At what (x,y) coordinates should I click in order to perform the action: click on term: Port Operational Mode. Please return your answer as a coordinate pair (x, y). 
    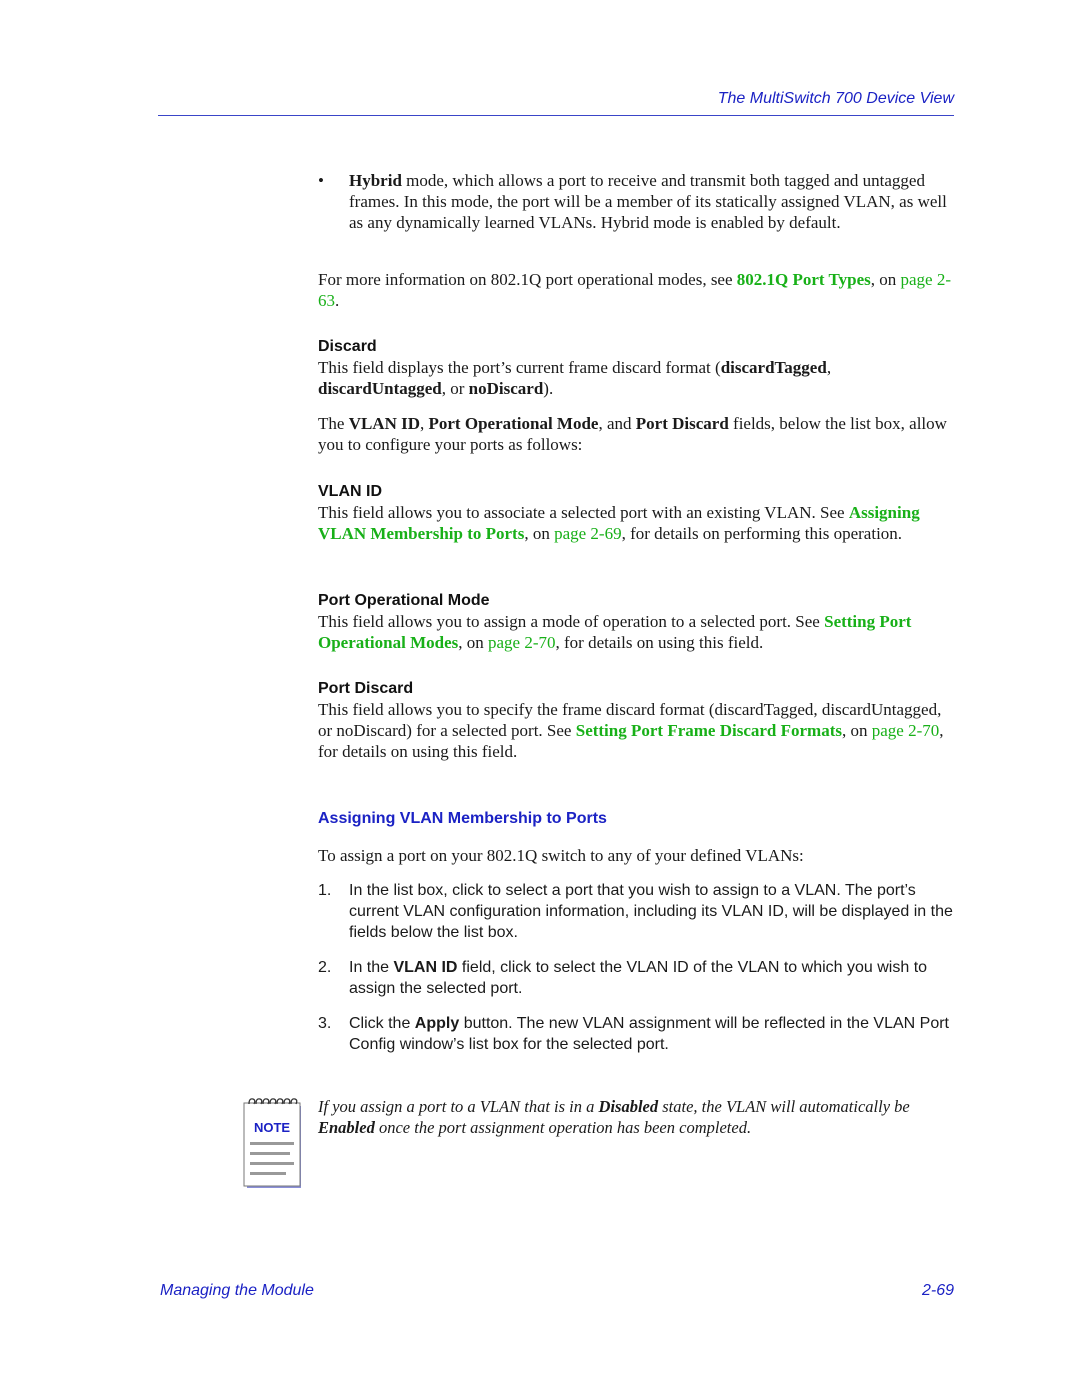
    Looking at the image, I should click on (513, 423).